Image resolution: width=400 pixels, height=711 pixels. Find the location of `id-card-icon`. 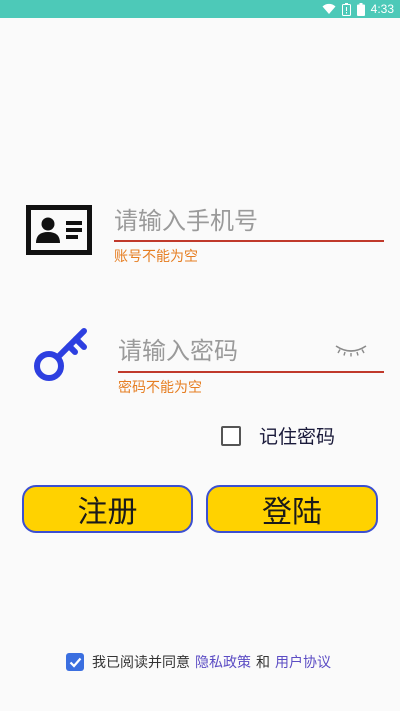

id-card-icon is located at coordinates (59, 232).